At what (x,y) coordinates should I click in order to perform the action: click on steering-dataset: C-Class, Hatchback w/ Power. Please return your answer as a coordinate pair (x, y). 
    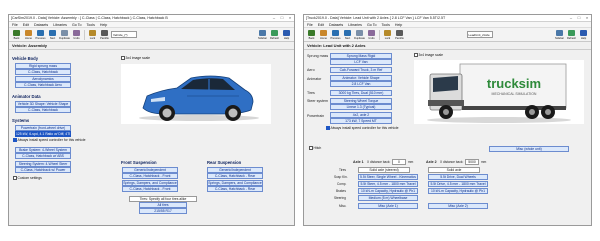
    Looking at the image, I should click on (43, 170).